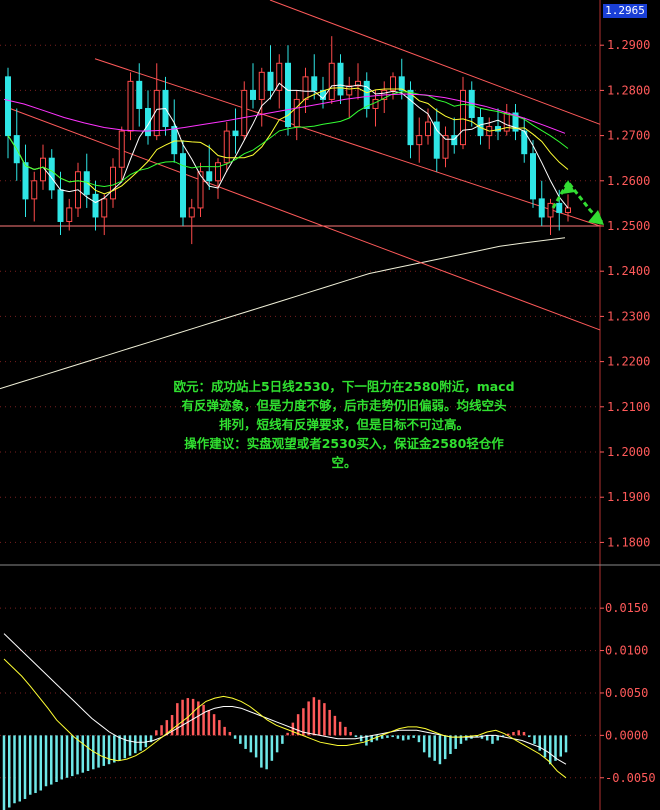 This screenshot has width=660, height=810. What do you see at coordinates (344, 443) in the screenshot?
I see `commentary-line-4: 操作建议：实盘观望或者2530买入，保证金2580轻仓作` at bounding box center [344, 443].